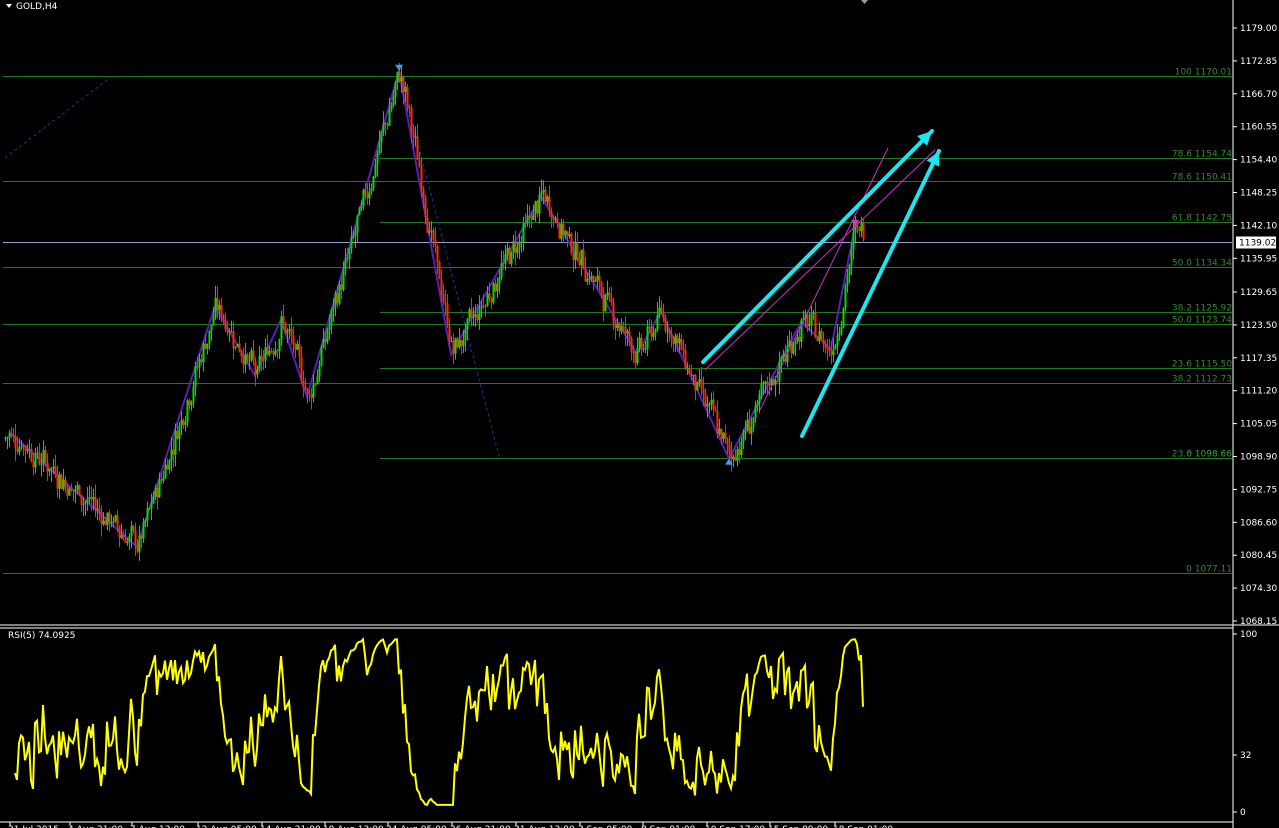 The width and height of the screenshot is (1279, 828). Describe the element at coordinates (1258, 622) in the screenshot. I see `price-tick-label: 1068.15` at that location.